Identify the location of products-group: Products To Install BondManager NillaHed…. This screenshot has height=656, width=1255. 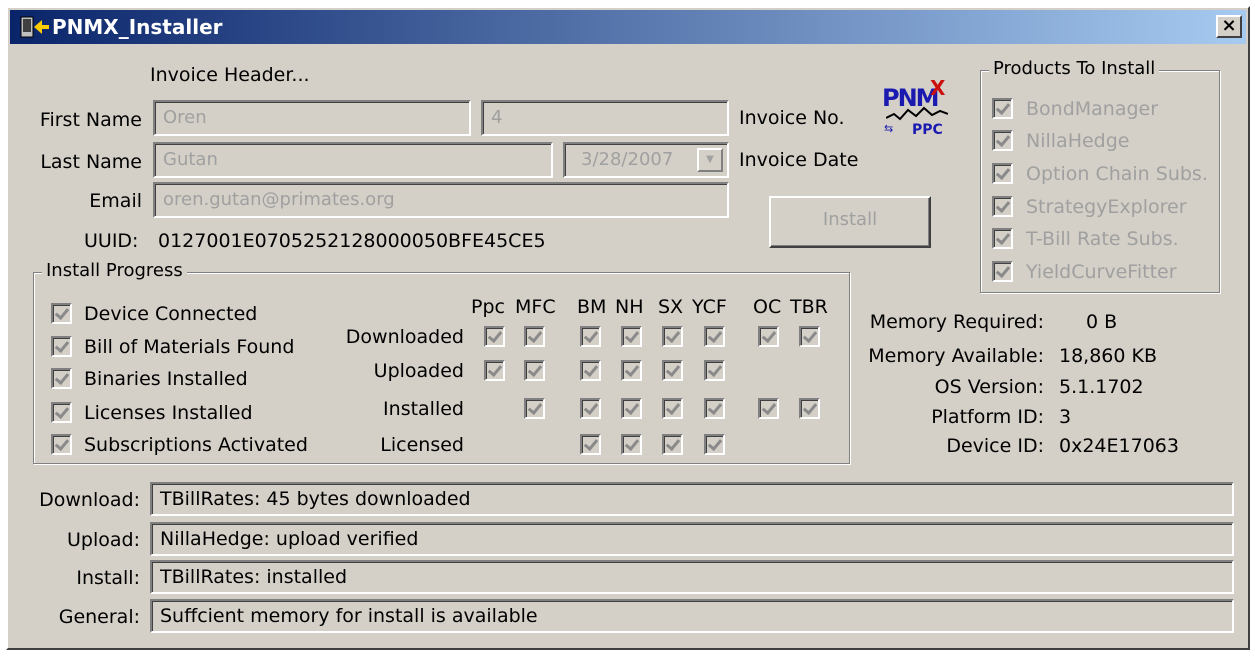
(1100, 175).